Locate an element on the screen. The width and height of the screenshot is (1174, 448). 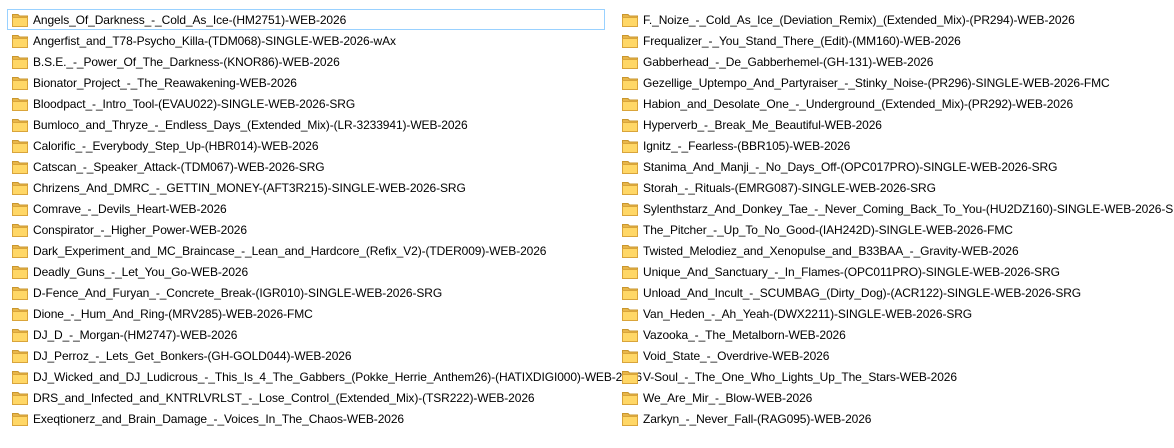
folder-name-label: Void_State_-_Overdrive-WEB-2026 is located at coordinates (736, 355).